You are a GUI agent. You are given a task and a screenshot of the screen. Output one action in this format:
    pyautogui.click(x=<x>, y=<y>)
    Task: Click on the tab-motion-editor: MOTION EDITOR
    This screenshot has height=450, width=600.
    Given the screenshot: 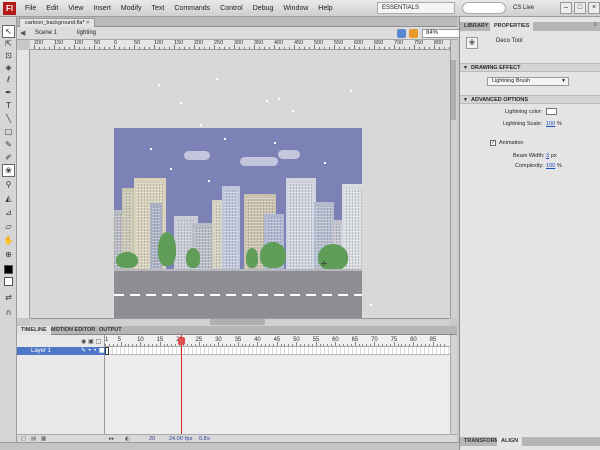 What is the action you would take?
    pyautogui.click(x=73, y=330)
    